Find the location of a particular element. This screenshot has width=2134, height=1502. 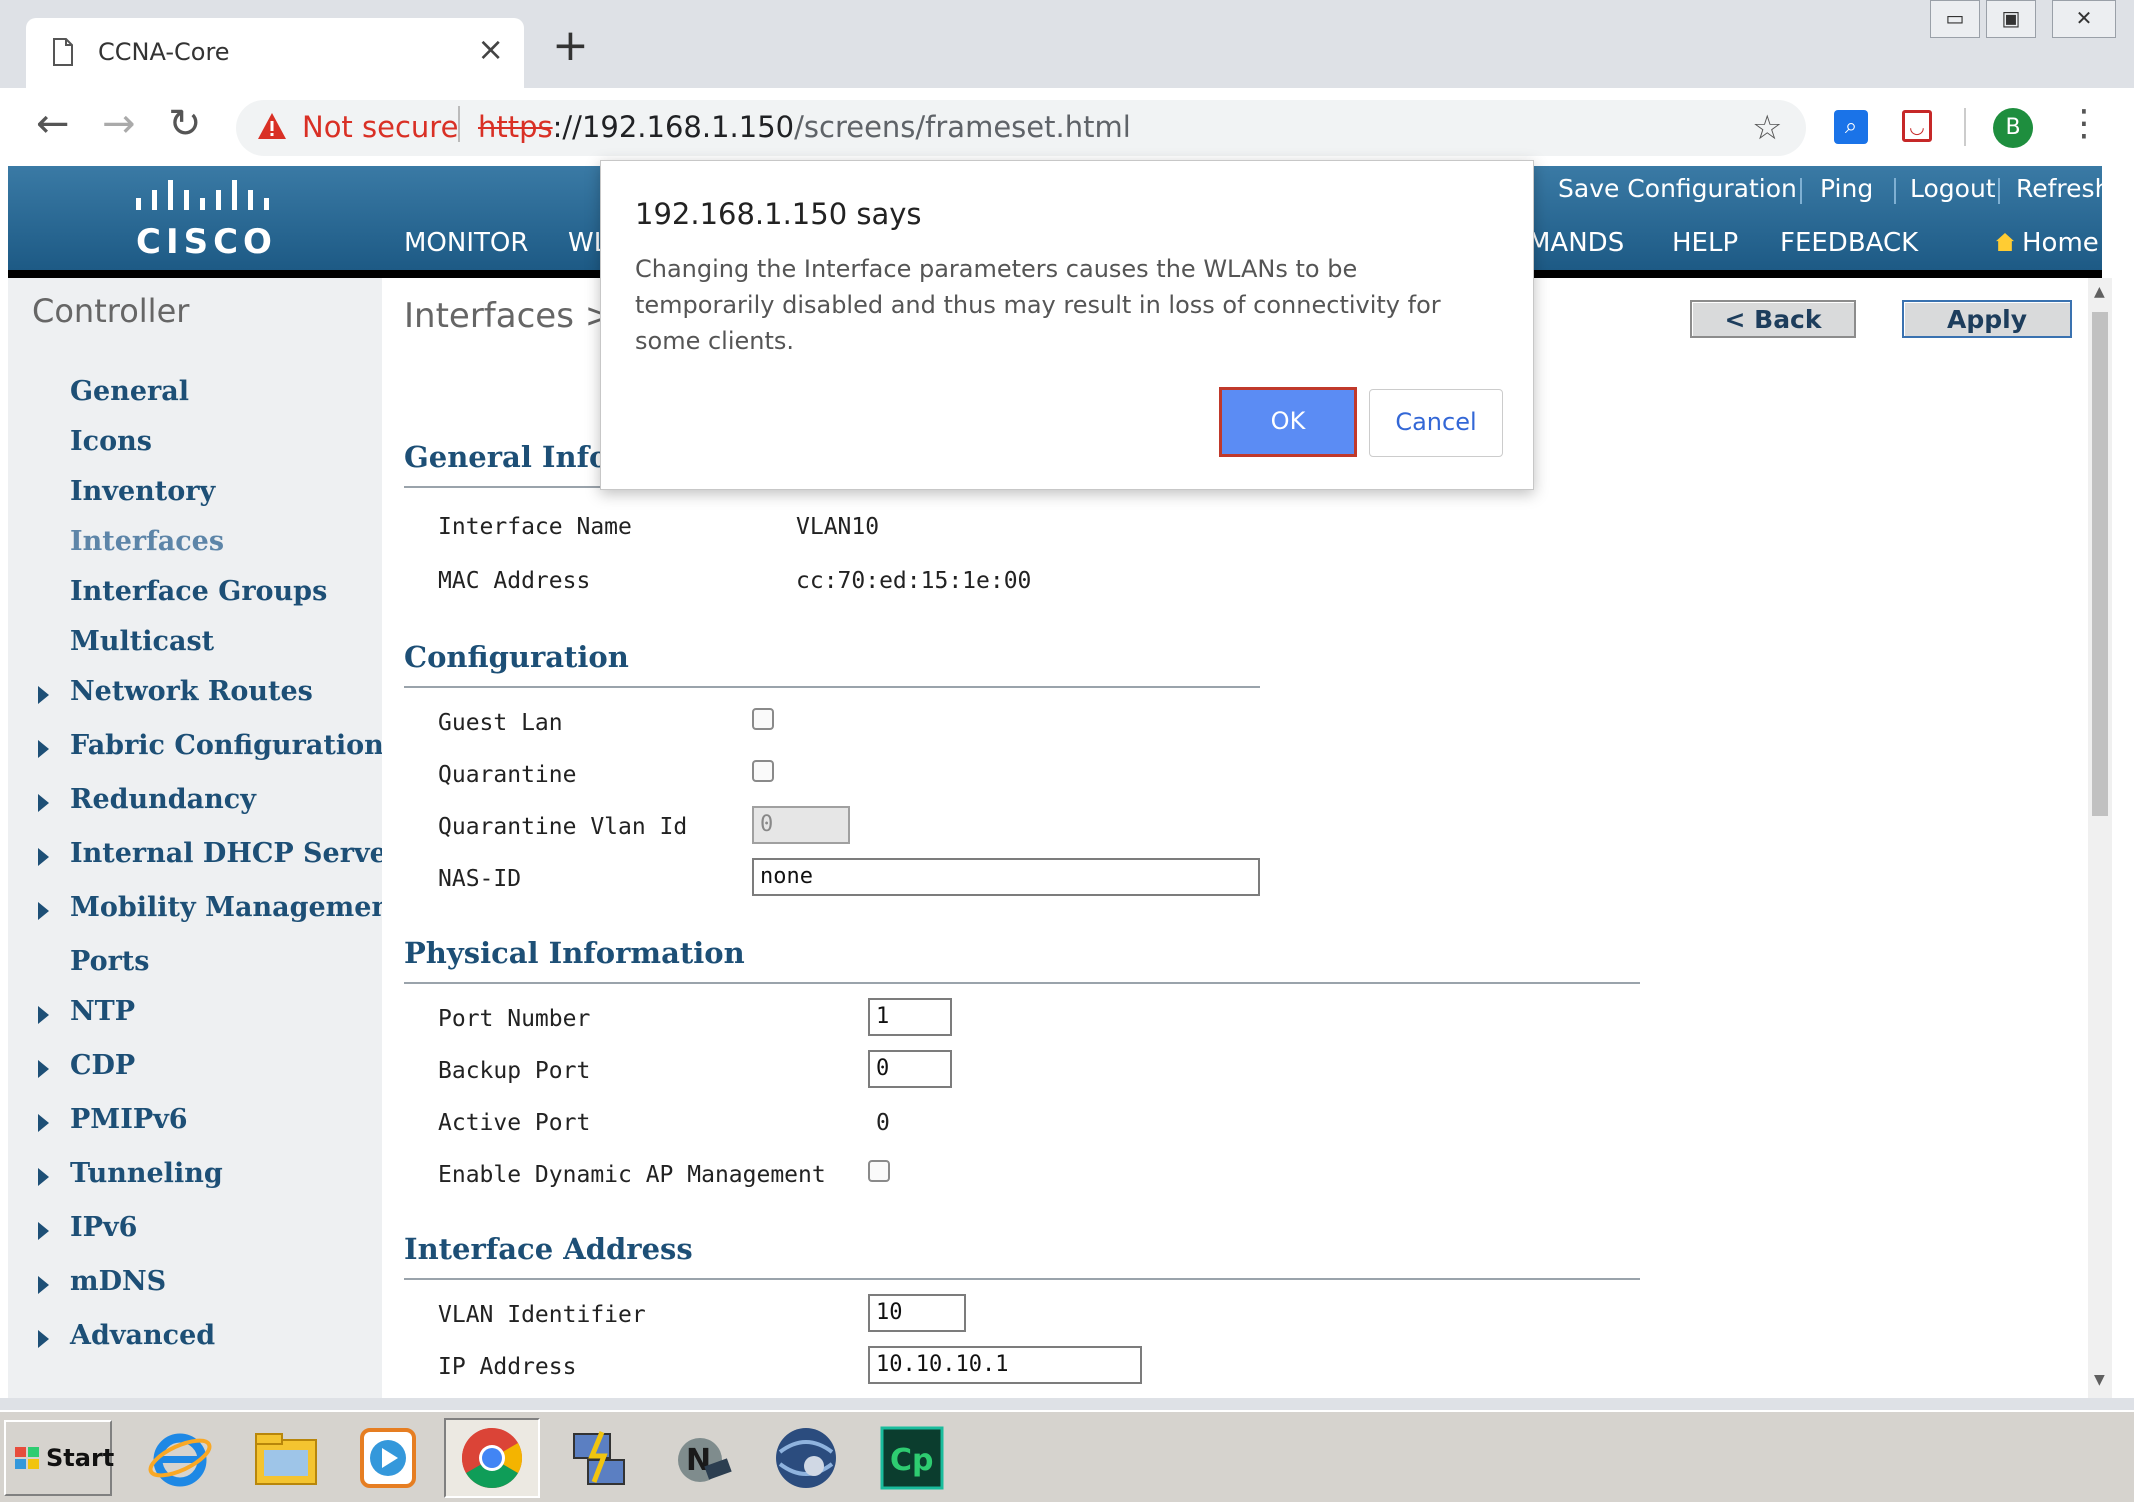

chrome-icon is located at coordinates (492, 1458).